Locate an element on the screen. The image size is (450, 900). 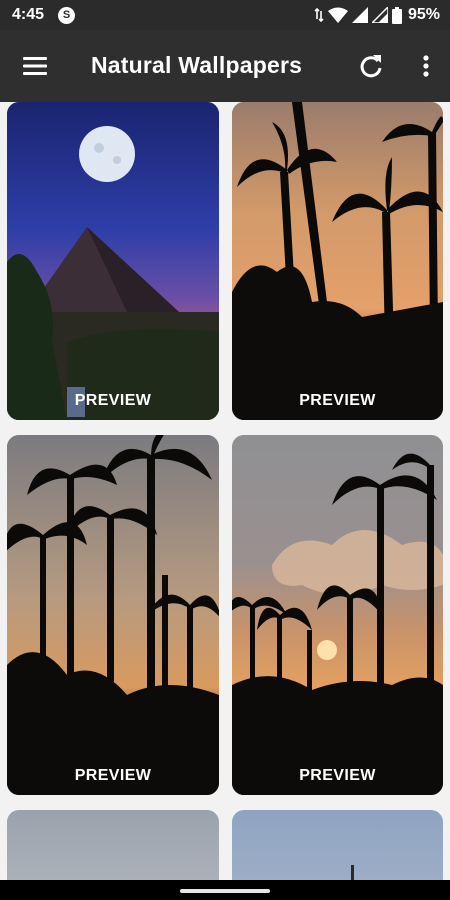
data-arrows-icon is located at coordinates (319, 15).